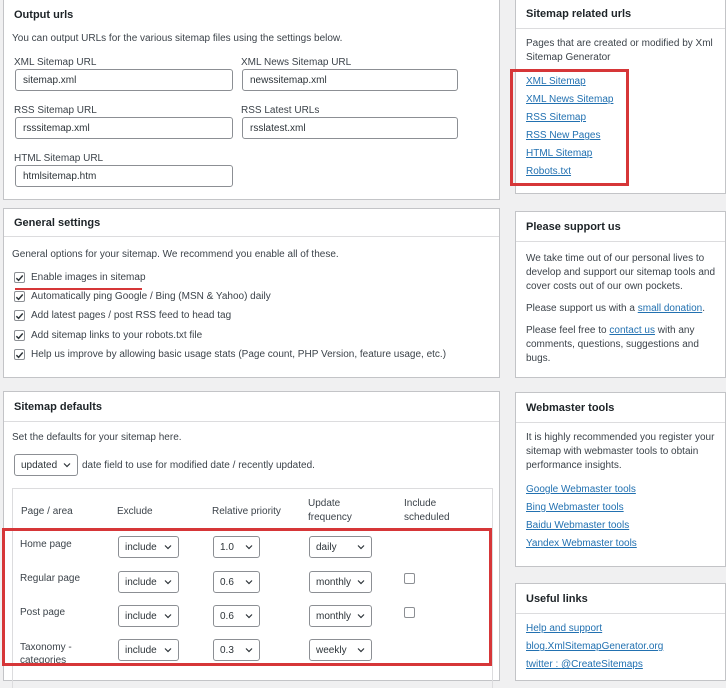 The image size is (726, 688). What do you see at coordinates (236, 650) in the screenshot?
I see `taxonomy-priority-select: 0.3` at bounding box center [236, 650].